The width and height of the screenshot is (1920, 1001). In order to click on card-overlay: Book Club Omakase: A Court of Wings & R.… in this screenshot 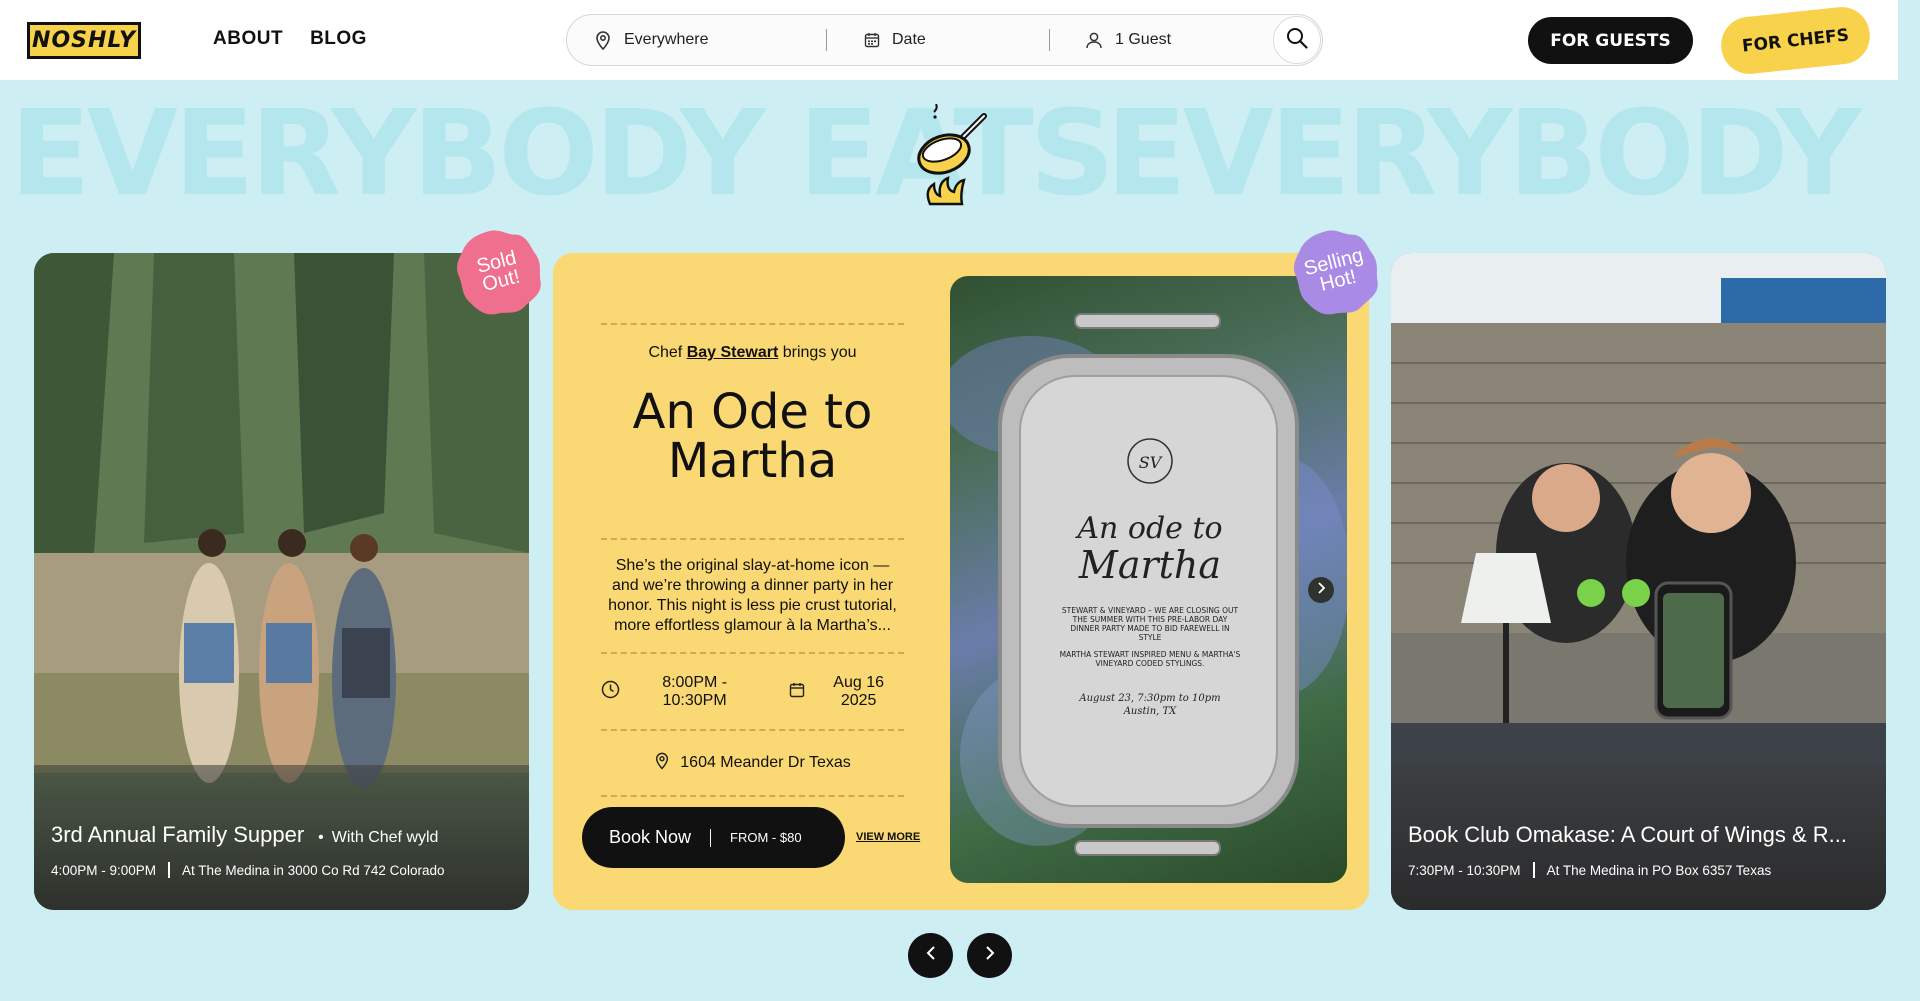, I will do `click(1638, 837)`.